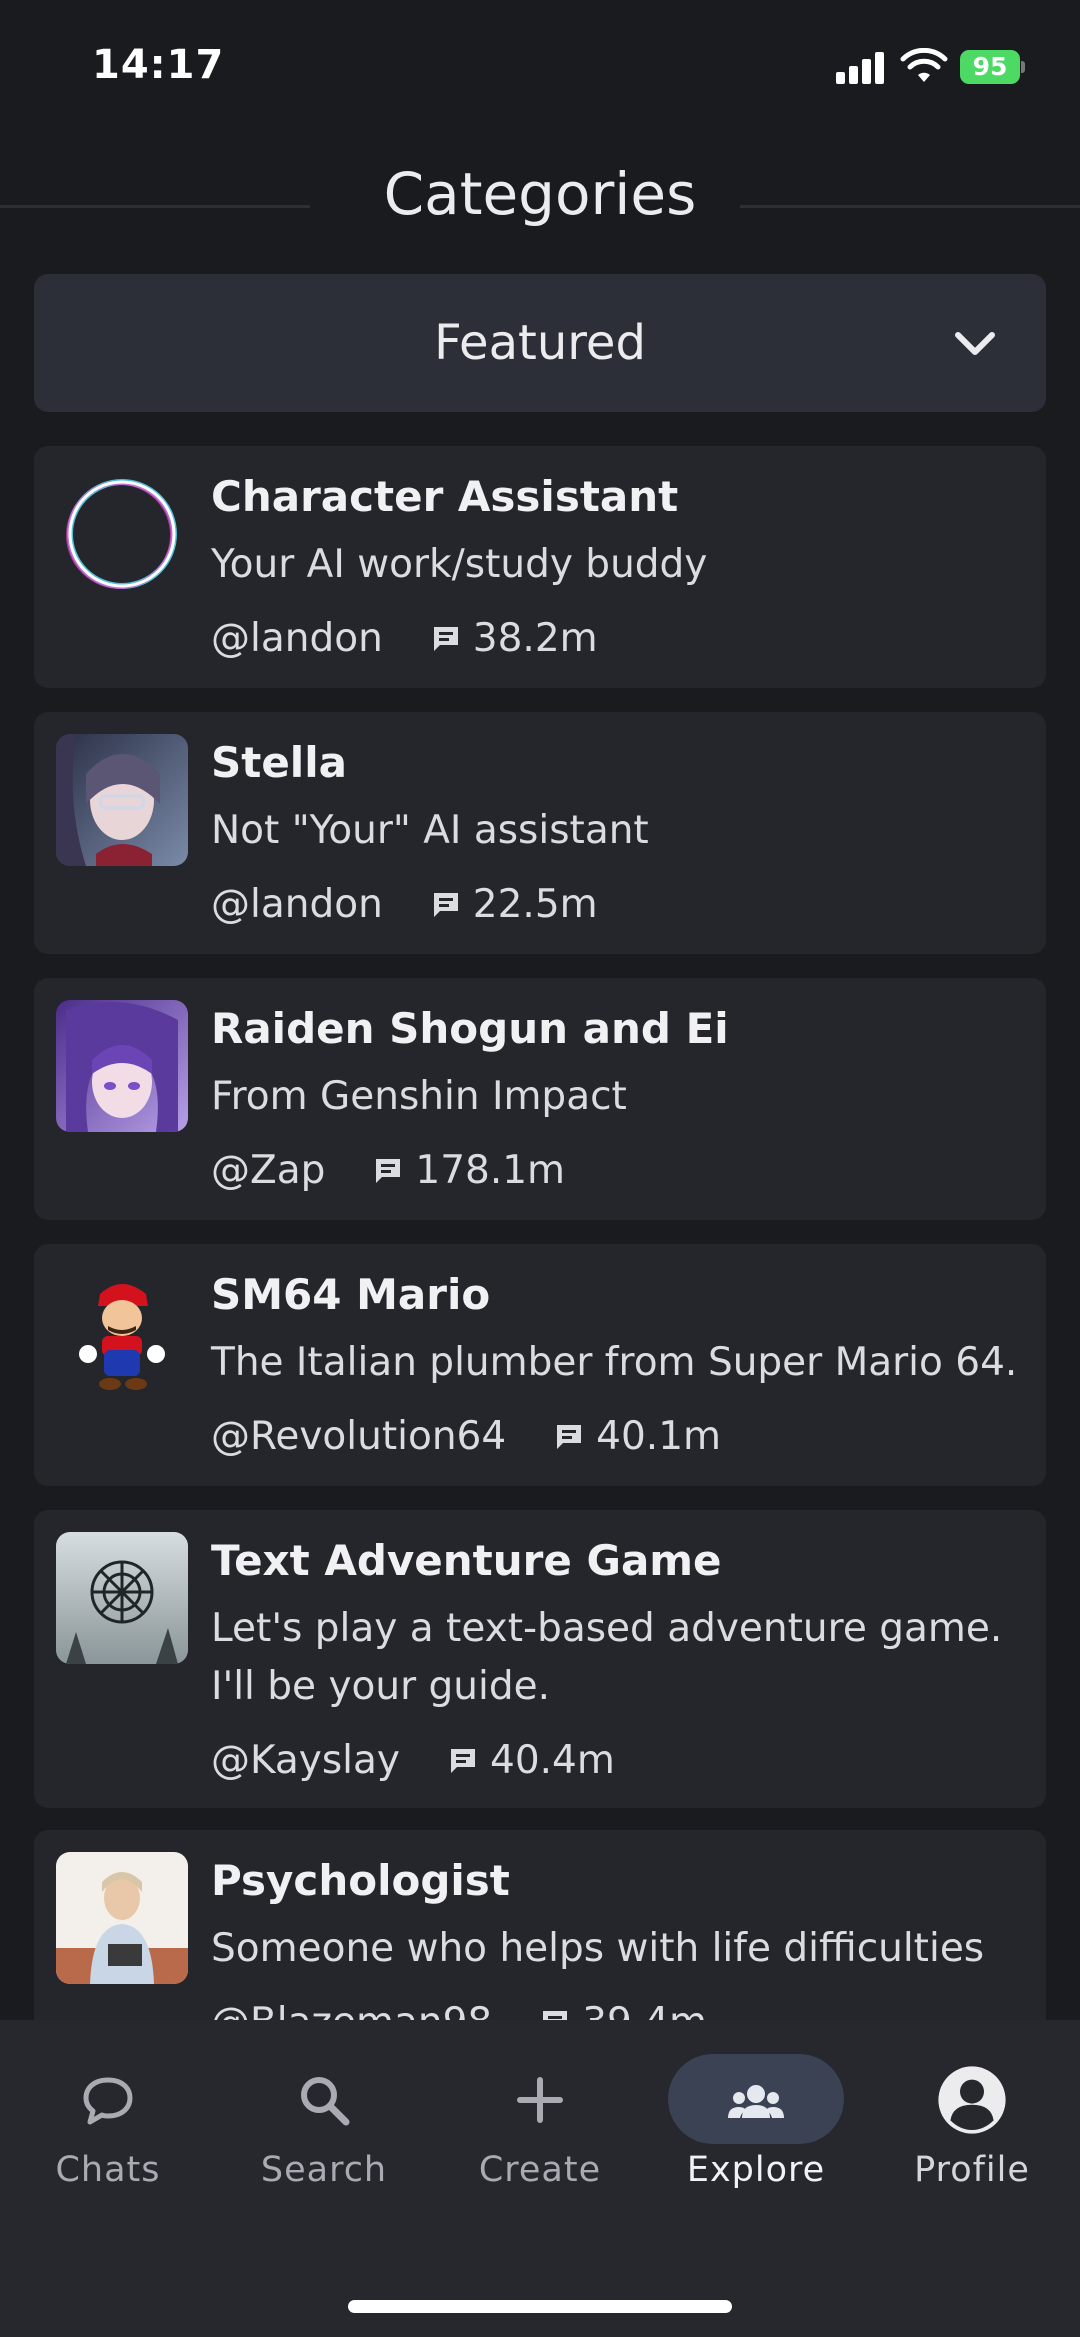  What do you see at coordinates (552, 1760) in the screenshot?
I see `character-chat-count: 40.4m` at bounding box center [552, 1760].